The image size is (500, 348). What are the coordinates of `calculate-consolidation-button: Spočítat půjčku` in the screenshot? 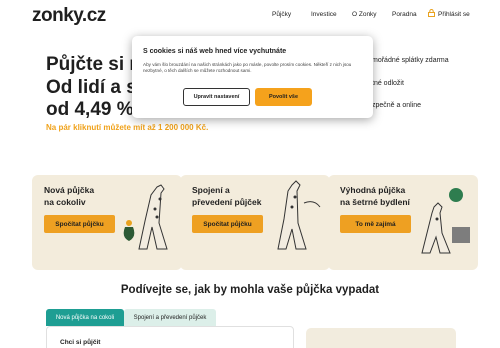 It's located at (227, 224).